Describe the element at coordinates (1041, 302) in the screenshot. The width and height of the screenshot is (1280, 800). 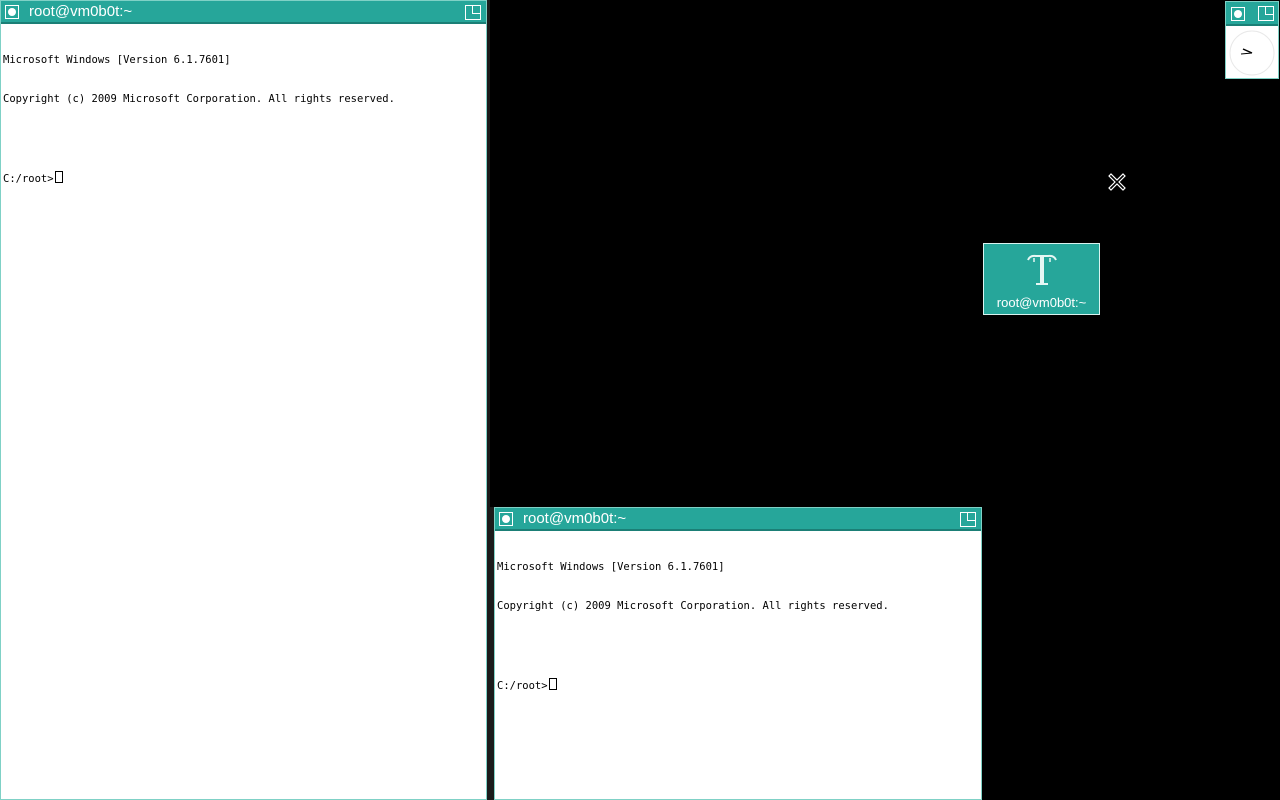
I see `icon-label: root@vm0b0t:~` at that location.